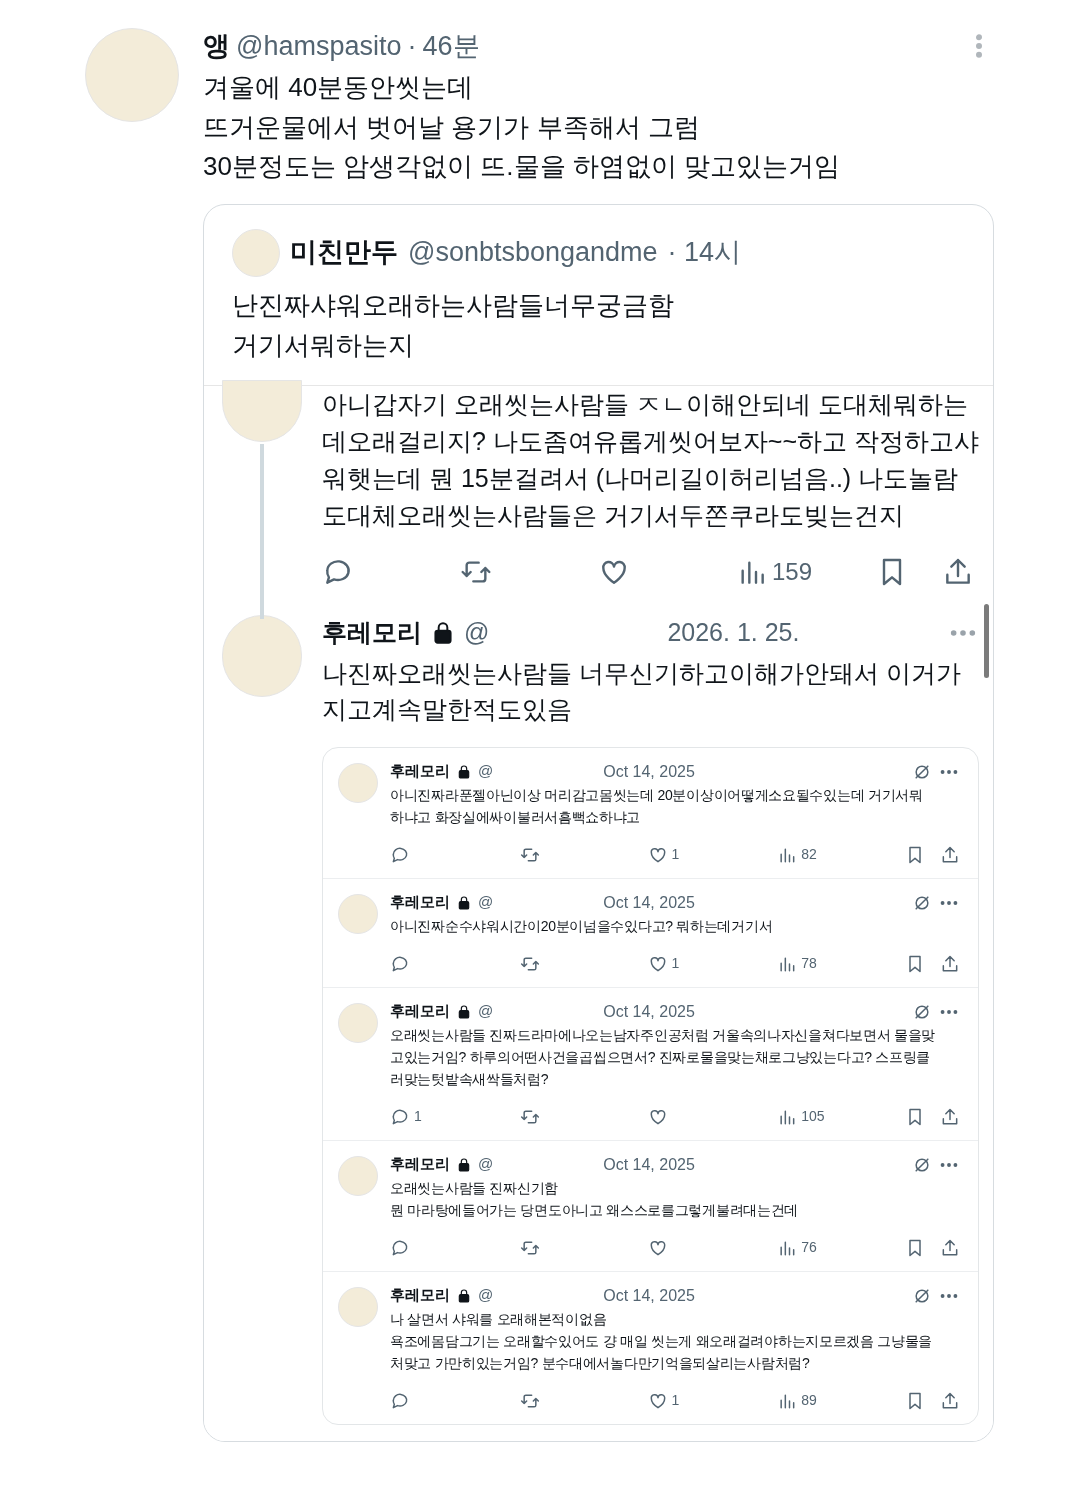 Image resolution: width=1080 pixels, height=1487 pixels. Describe the element at coordinates (809, 1400) in the screenshot. I see `action-count: 89` at that location.